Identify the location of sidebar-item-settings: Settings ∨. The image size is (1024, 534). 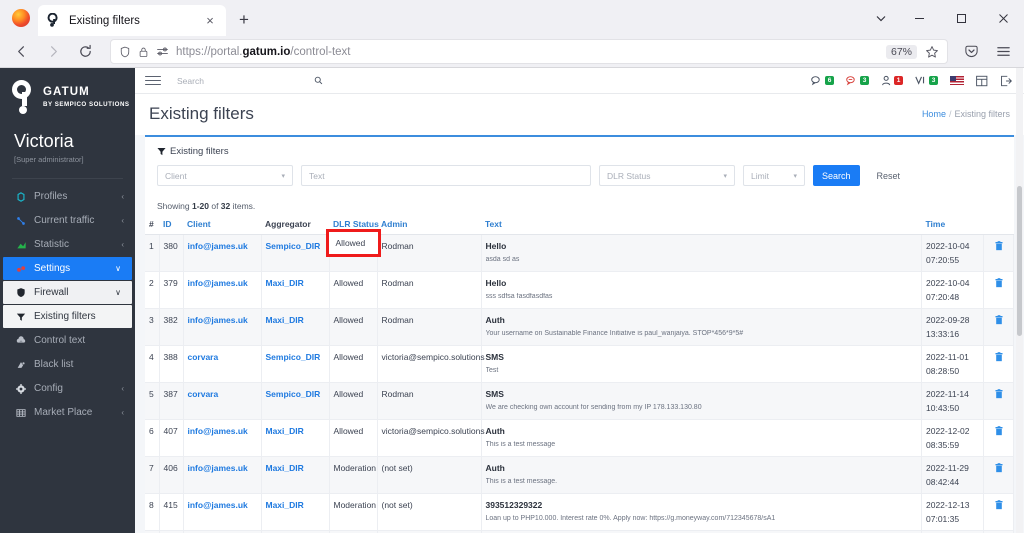
(67, 268).